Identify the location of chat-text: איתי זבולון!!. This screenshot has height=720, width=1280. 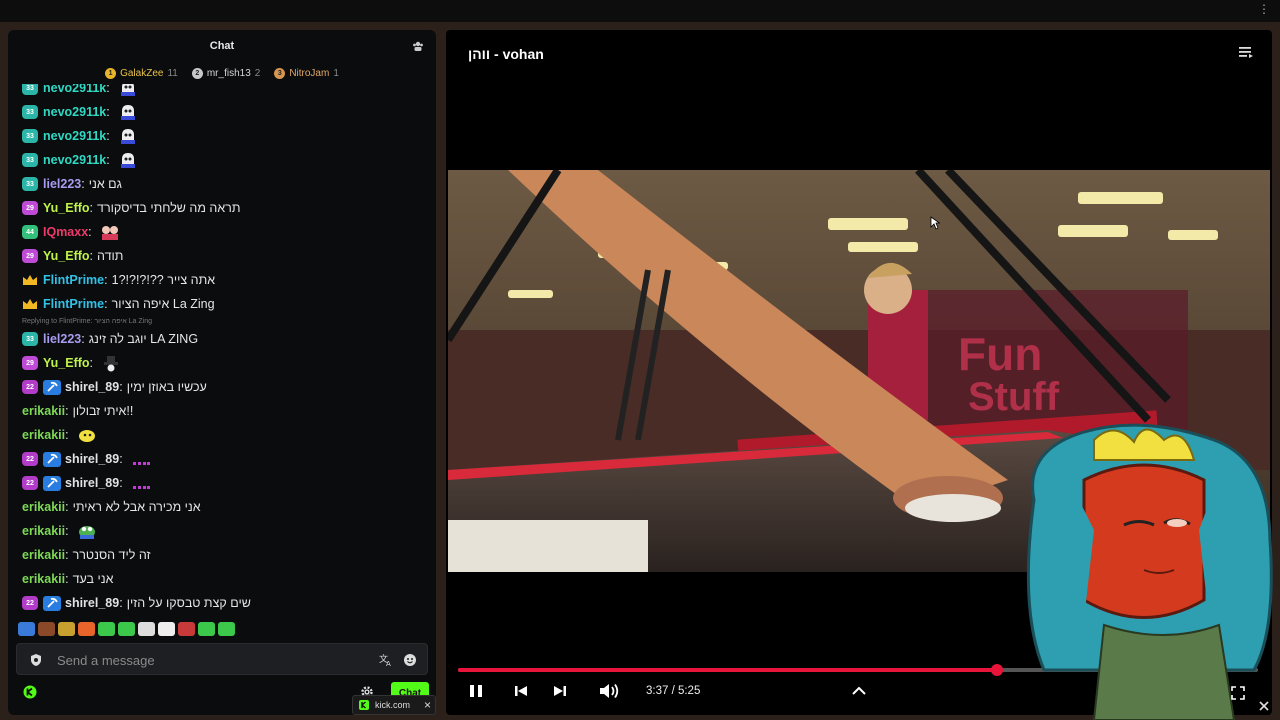
(103, 411).